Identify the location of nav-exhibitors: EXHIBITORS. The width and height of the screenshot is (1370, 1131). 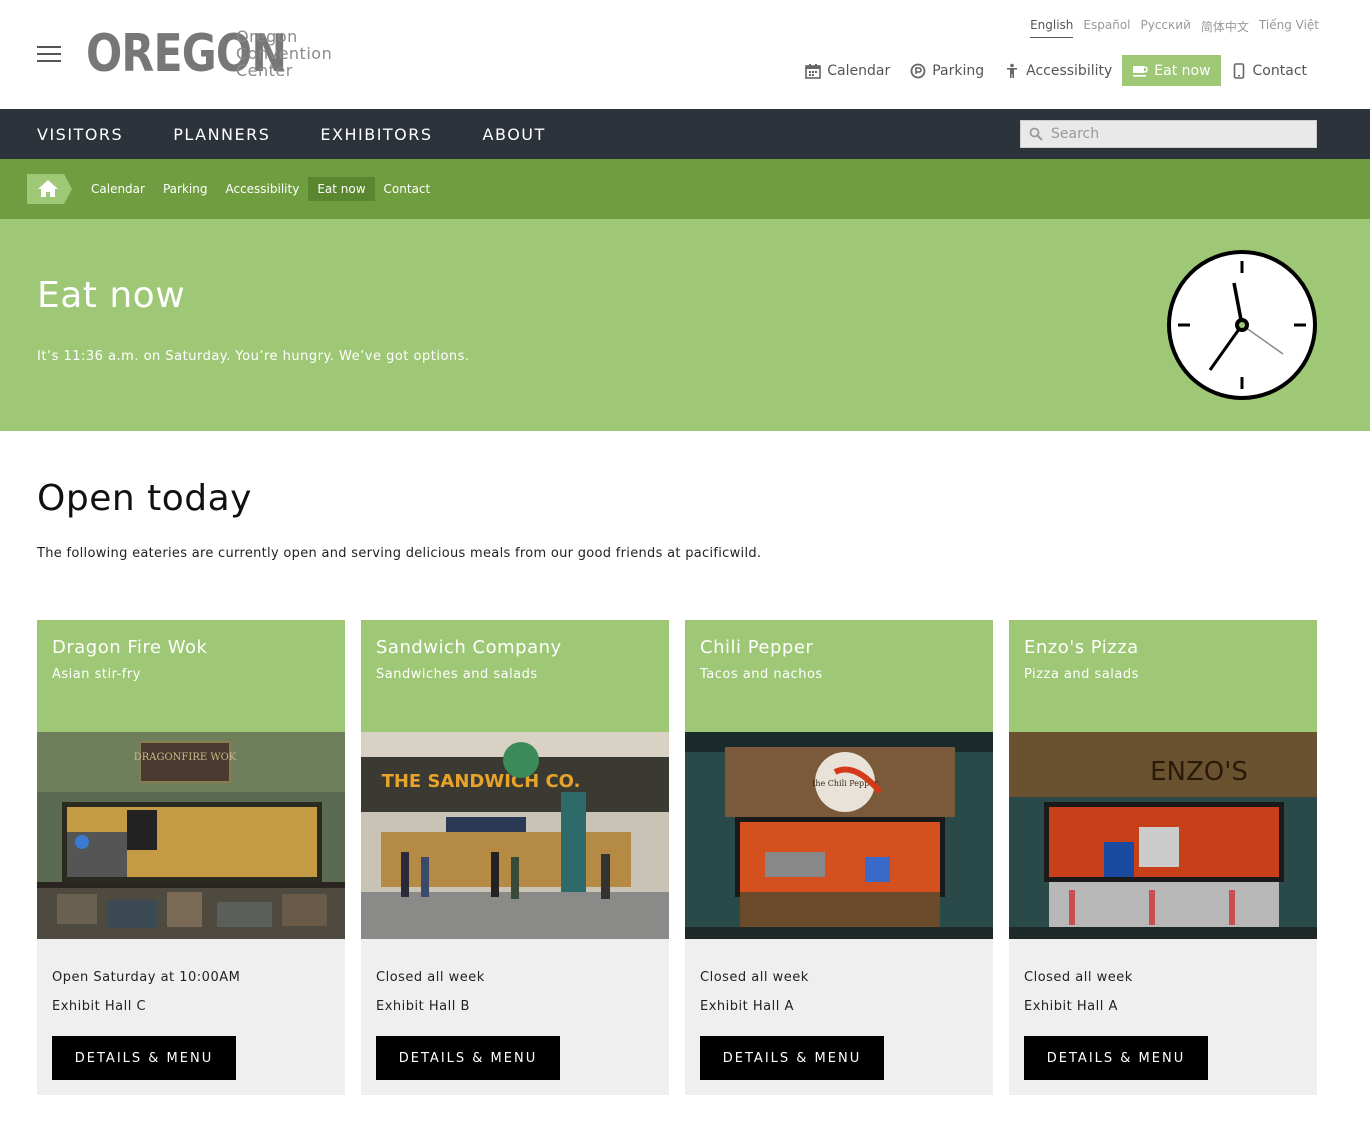
(376, 134).